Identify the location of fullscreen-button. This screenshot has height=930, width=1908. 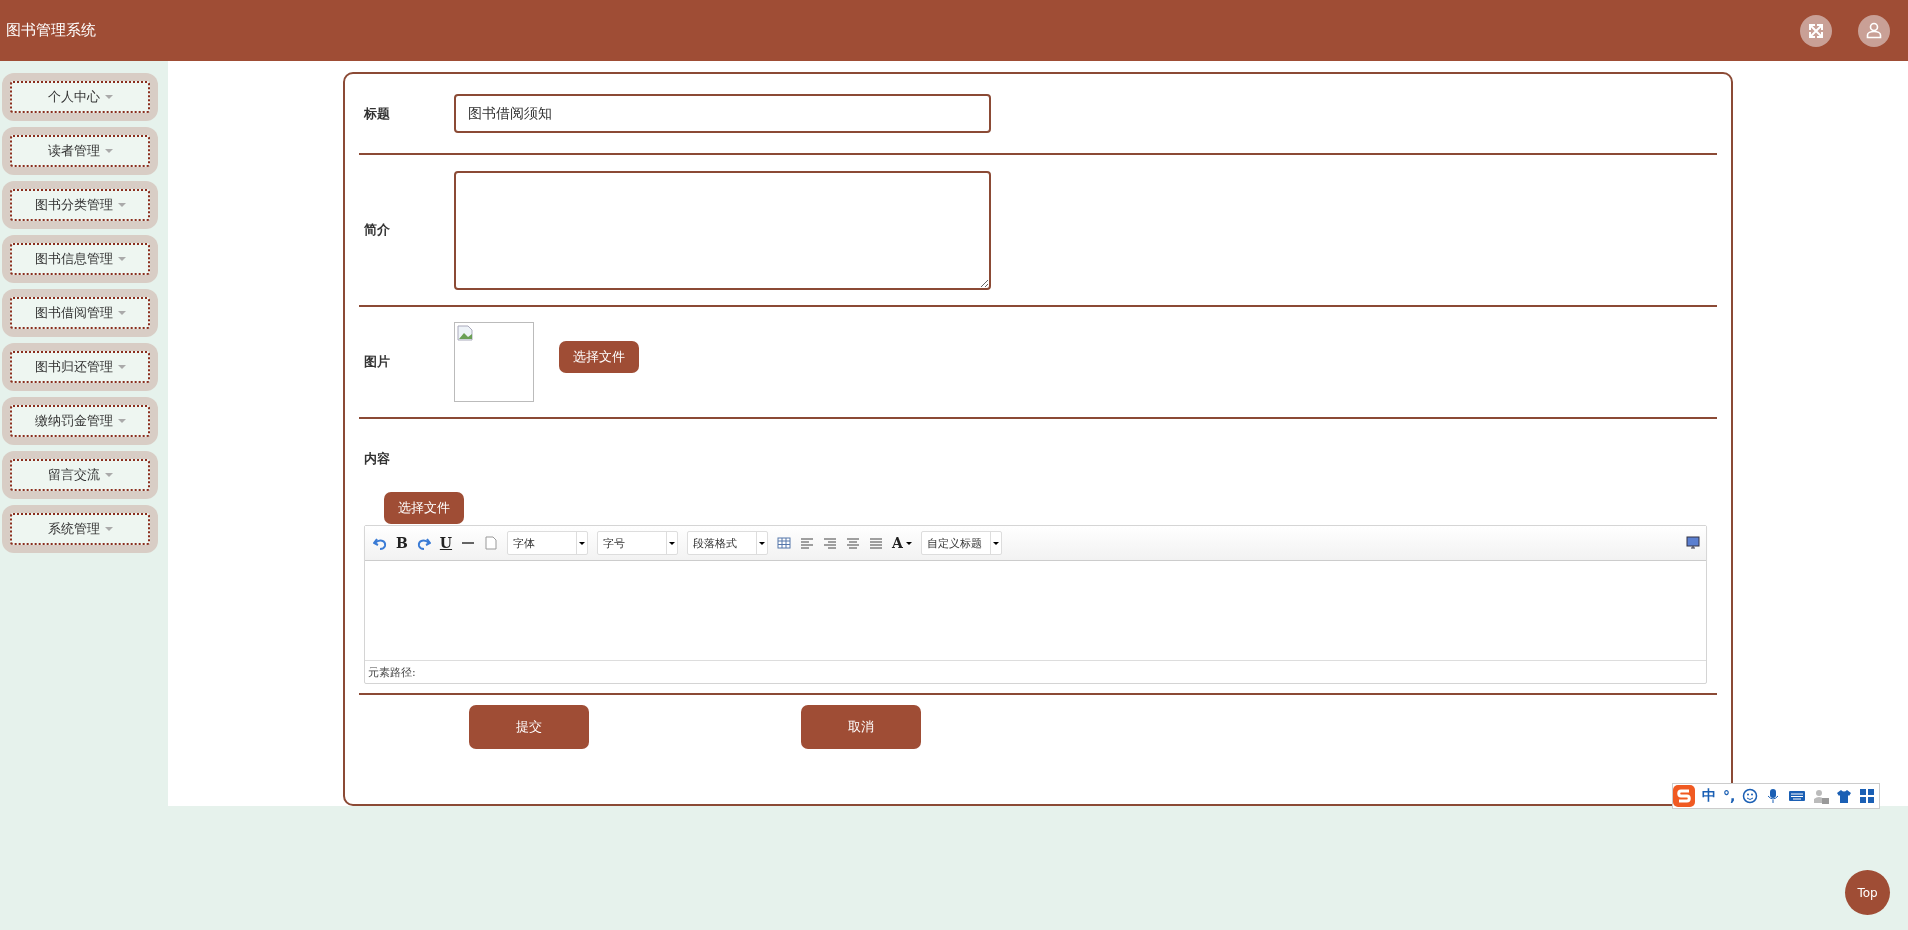
(1816, 30).